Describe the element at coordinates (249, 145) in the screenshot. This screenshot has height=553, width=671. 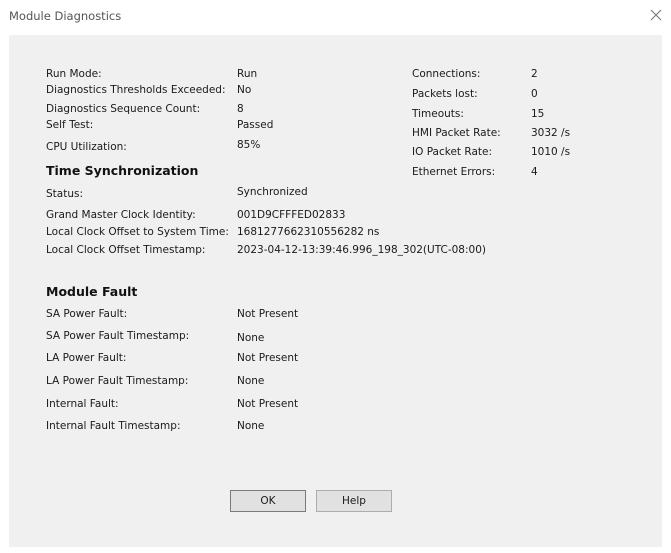
I see `cpu-utilization-value: 85%` at that location.